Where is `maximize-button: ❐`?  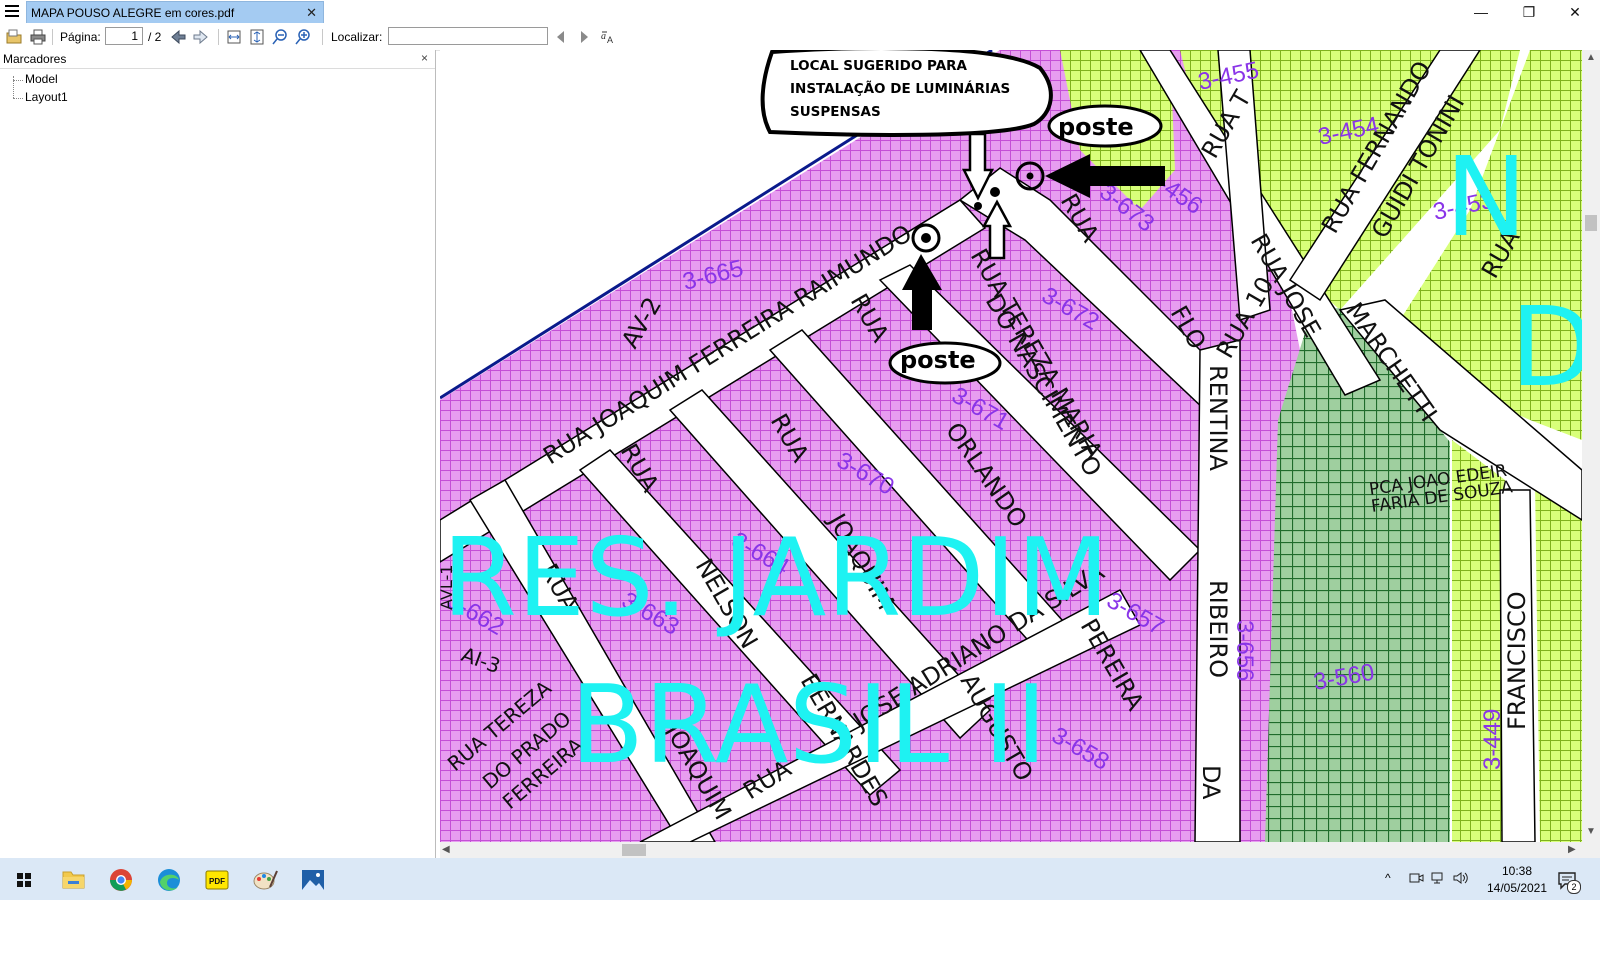
maximize-button: ❐ is located at coordinates (1529, 12).